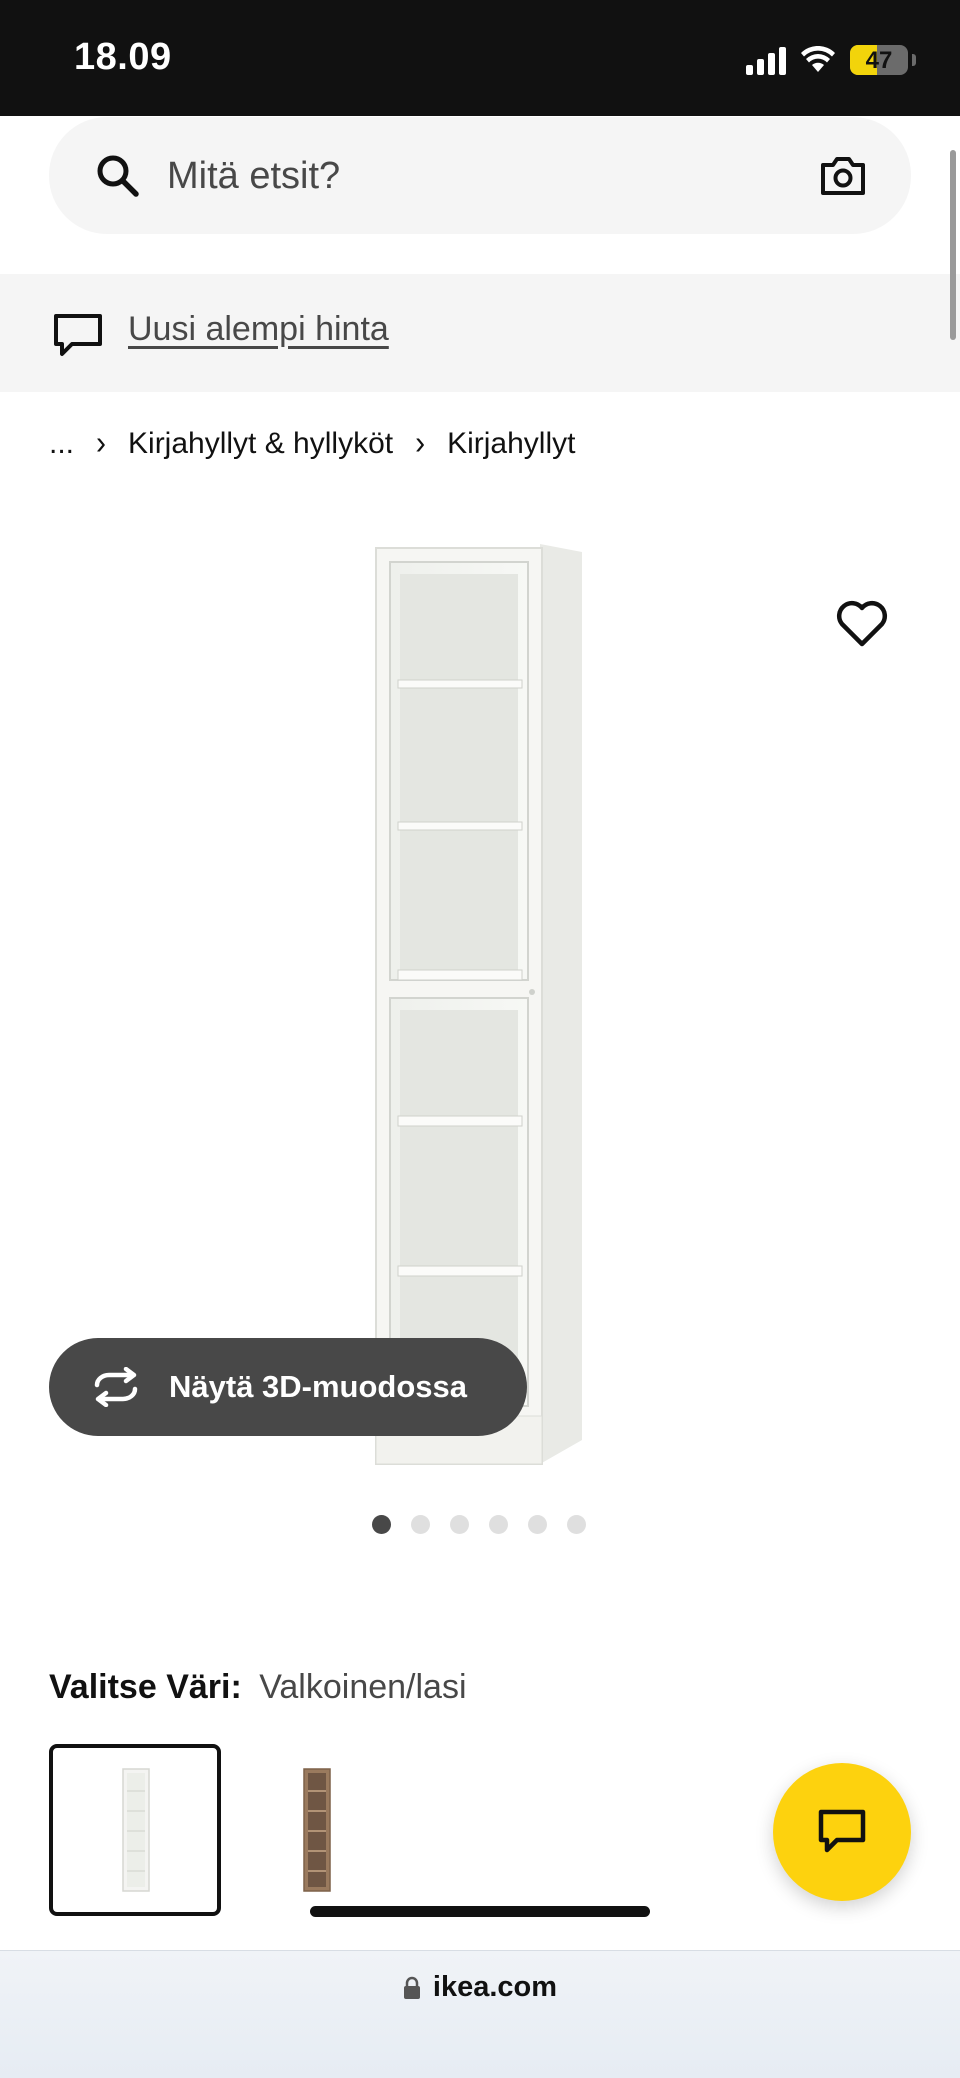  I want to click on lock-icon, so click(411, 1987).